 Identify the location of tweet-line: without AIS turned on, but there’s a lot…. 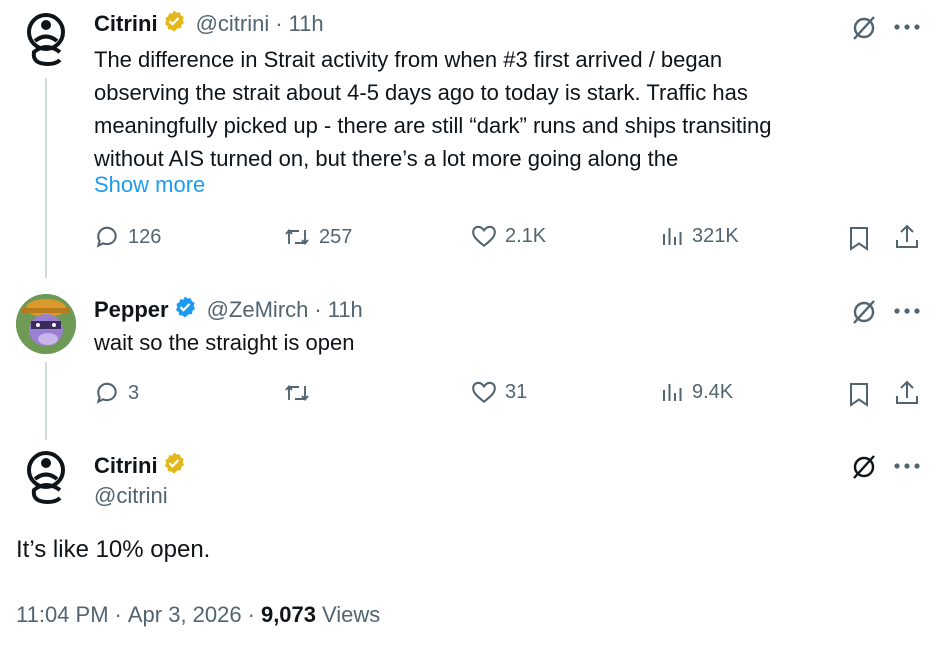
(386, 158).